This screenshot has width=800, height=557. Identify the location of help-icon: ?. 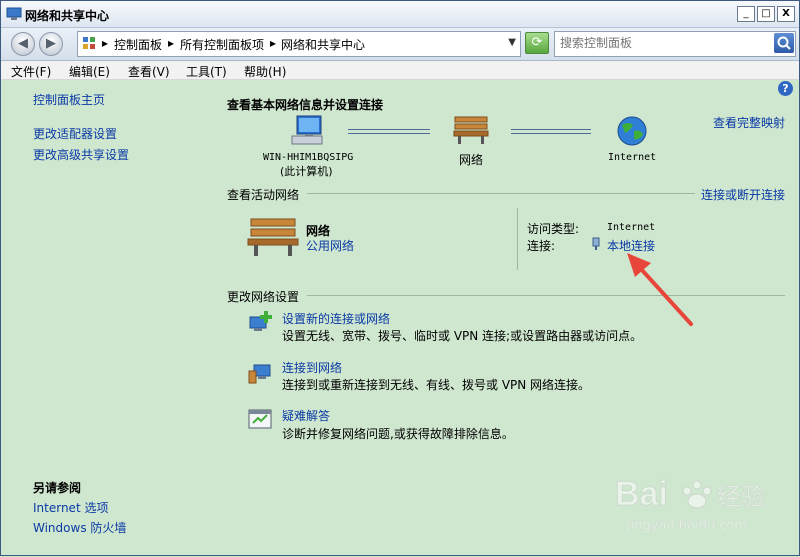
(785, 88).